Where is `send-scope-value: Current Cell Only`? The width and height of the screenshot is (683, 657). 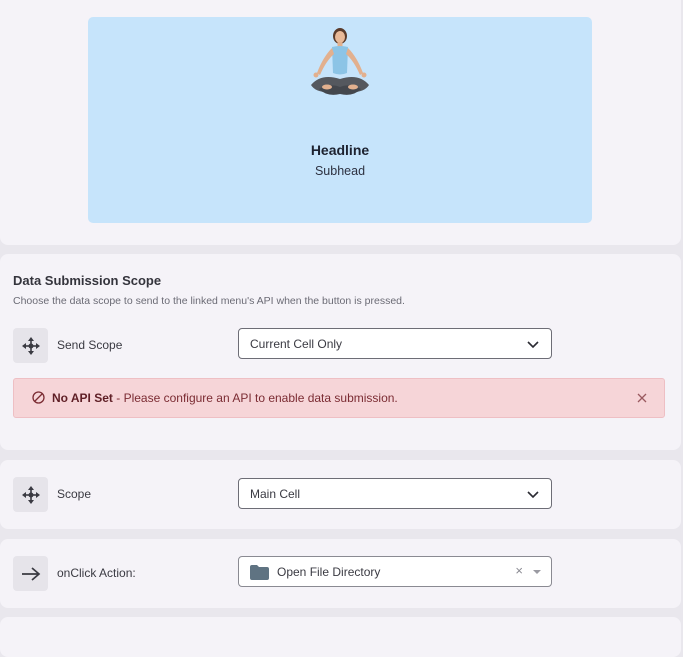 send-scope-value: Current Cell Only is located at coordinates (296, 344).